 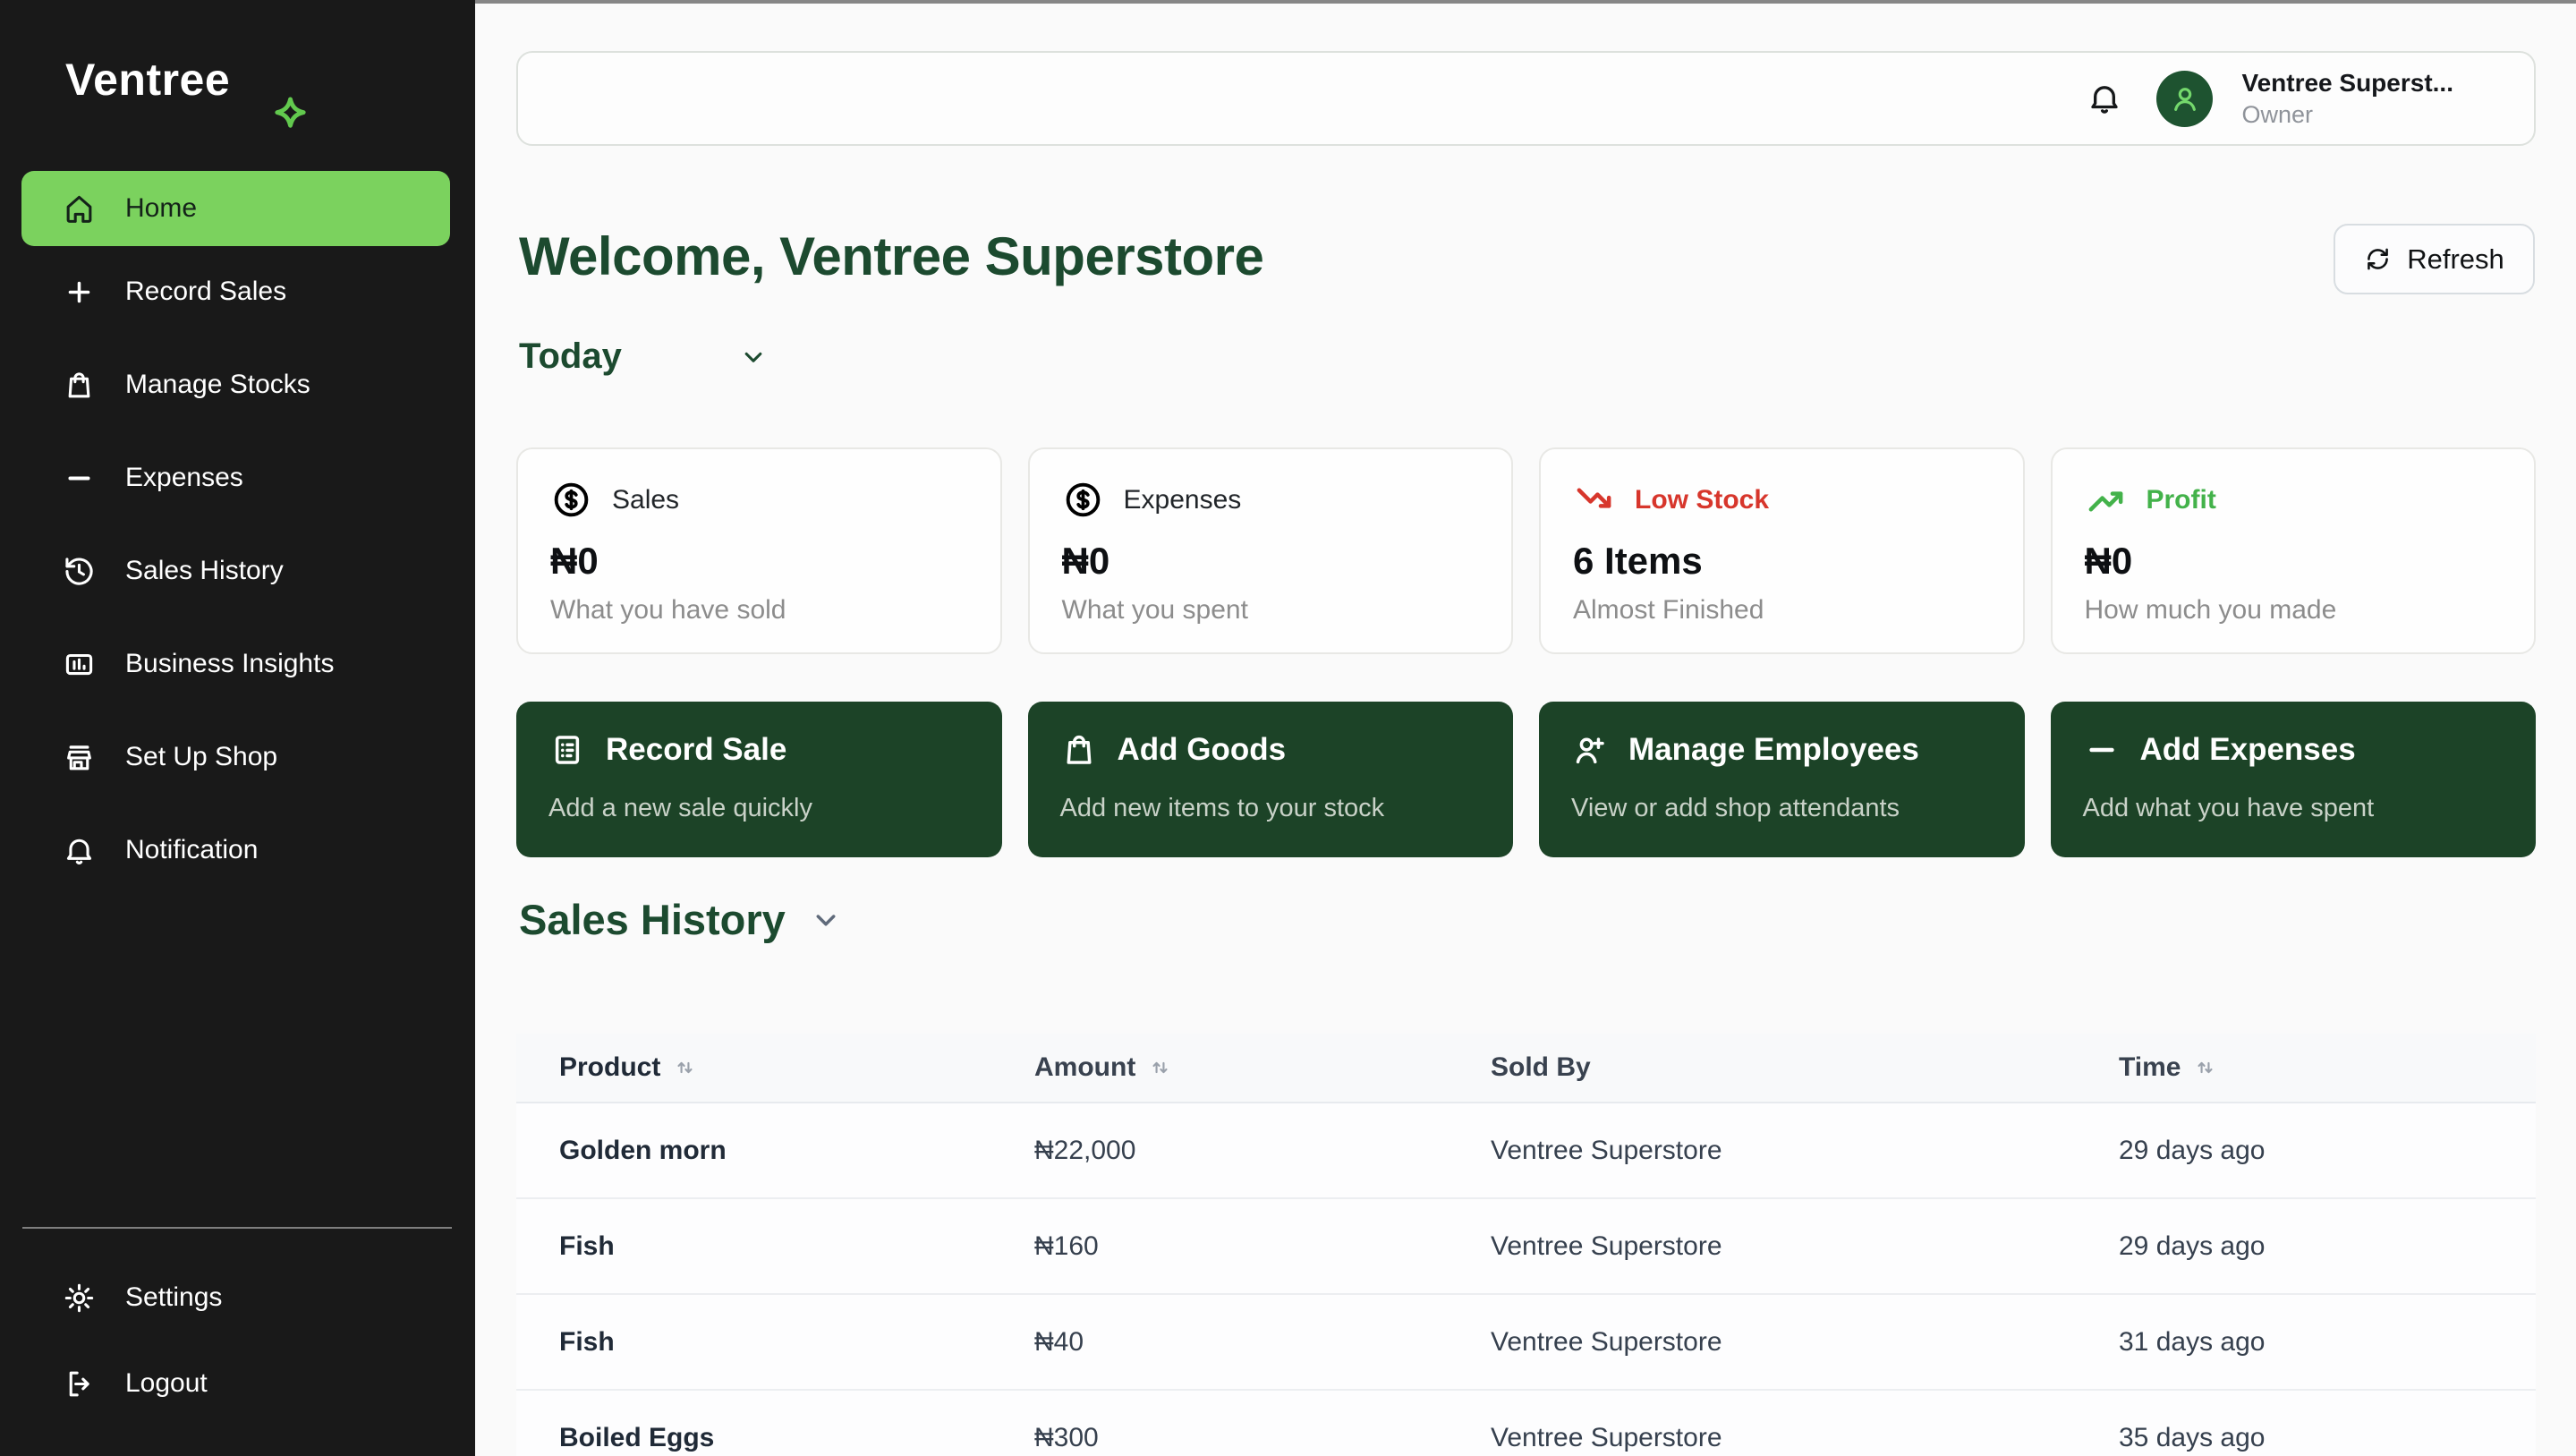 I want to click on table-header-row: Product Amount Sold By Time, so click(x=1526, y=1068).